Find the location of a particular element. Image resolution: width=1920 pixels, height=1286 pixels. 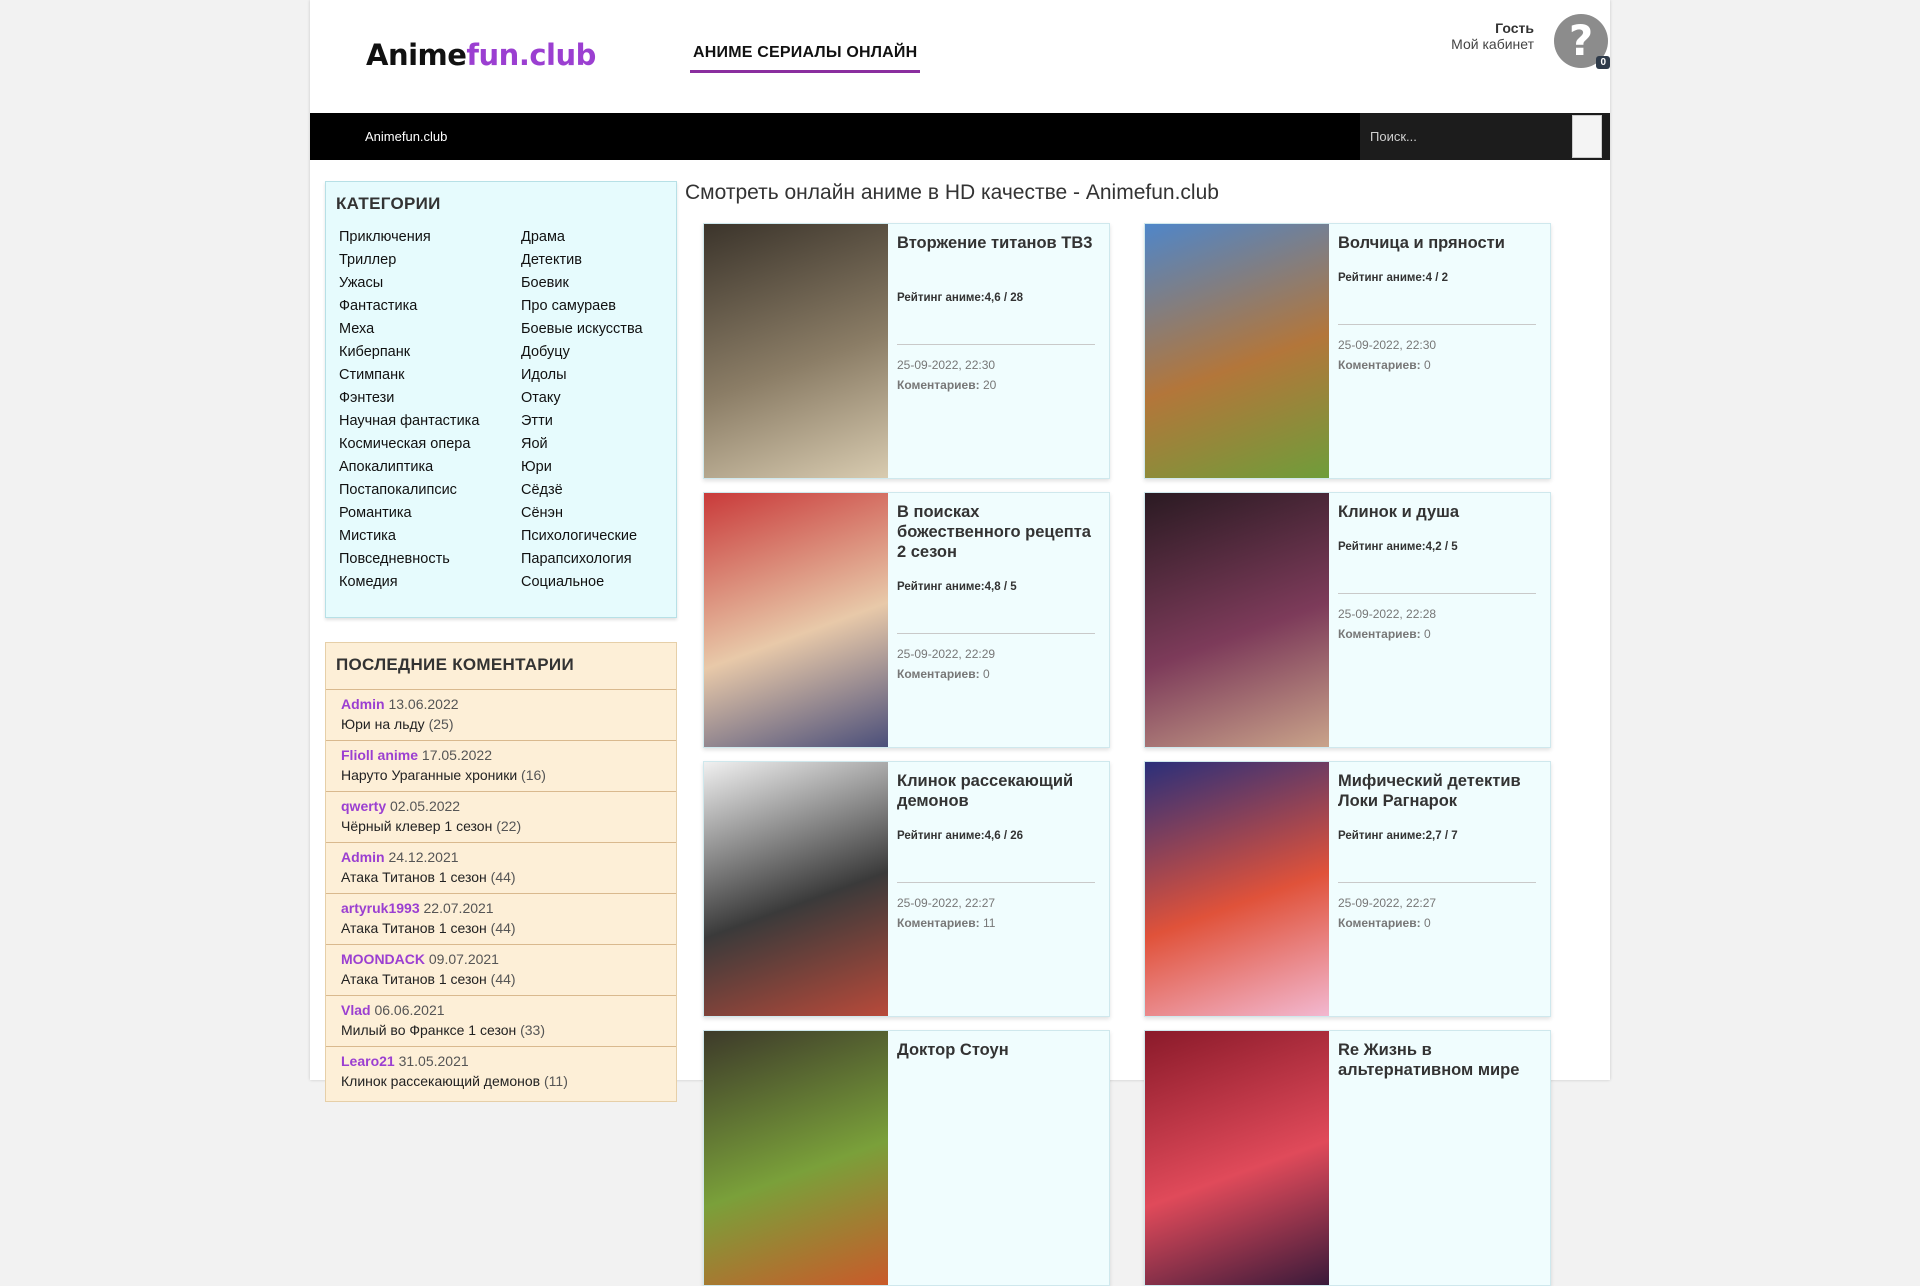

category-link: Про самураев is located at coordinates (582, 306).